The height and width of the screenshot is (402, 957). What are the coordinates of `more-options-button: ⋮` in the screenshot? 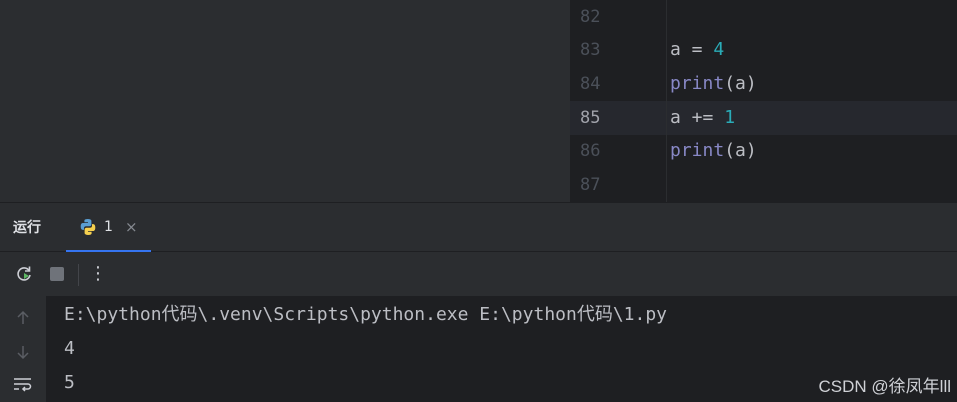 It's located at (98, 274).